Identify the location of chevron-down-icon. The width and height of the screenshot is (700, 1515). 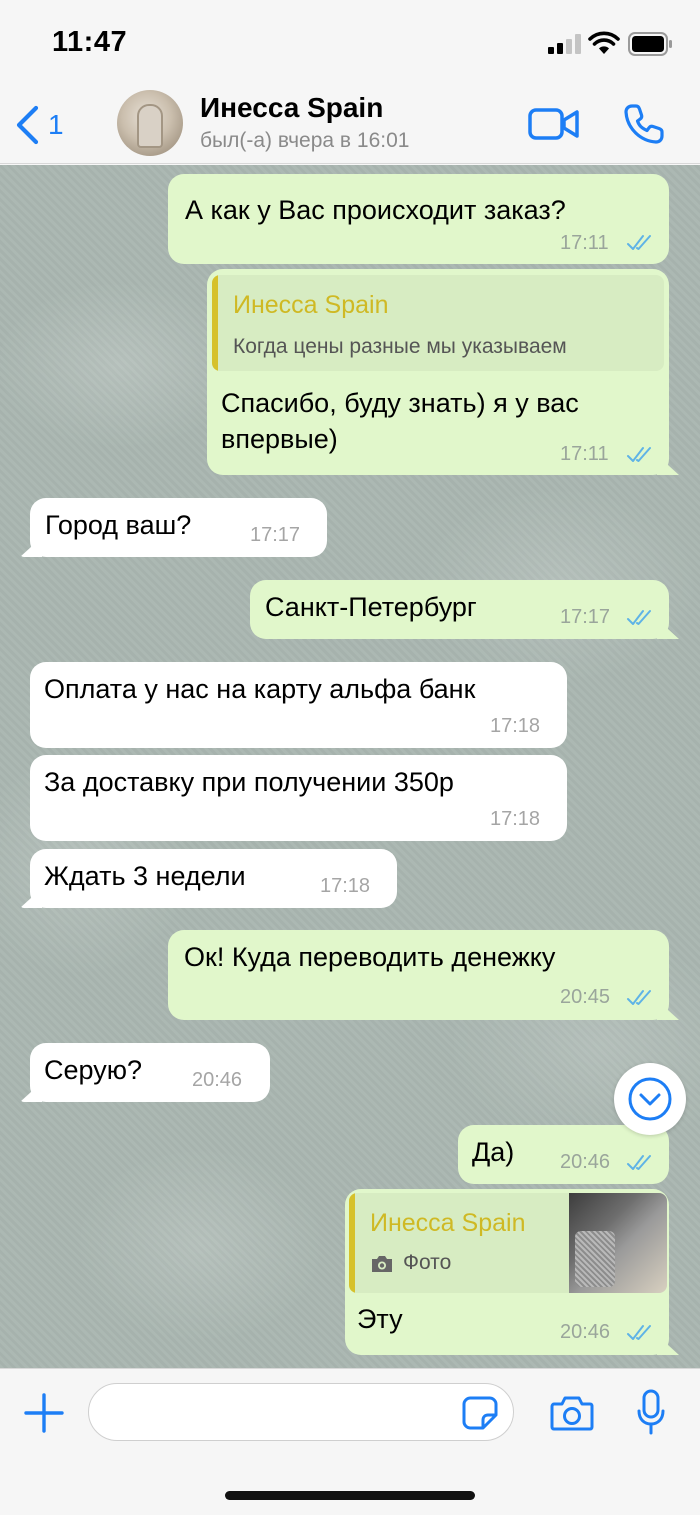
(650, 1099).